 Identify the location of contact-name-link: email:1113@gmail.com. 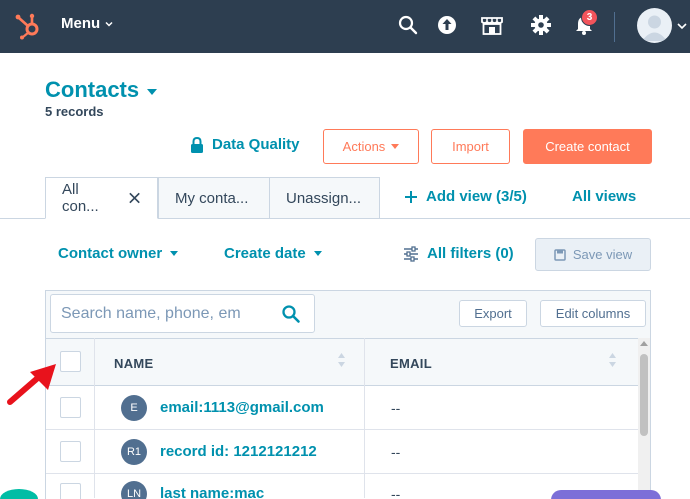
(242, 407).